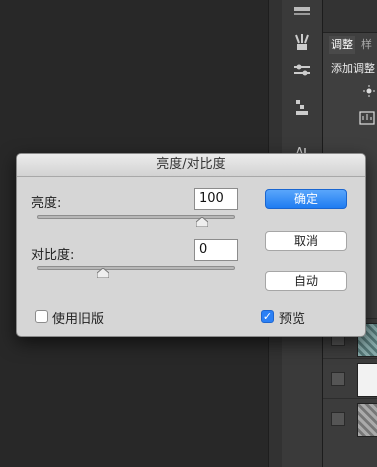 This screenshot has height=467, width=377. I want to click on panel-header-area, so click(350, 16).